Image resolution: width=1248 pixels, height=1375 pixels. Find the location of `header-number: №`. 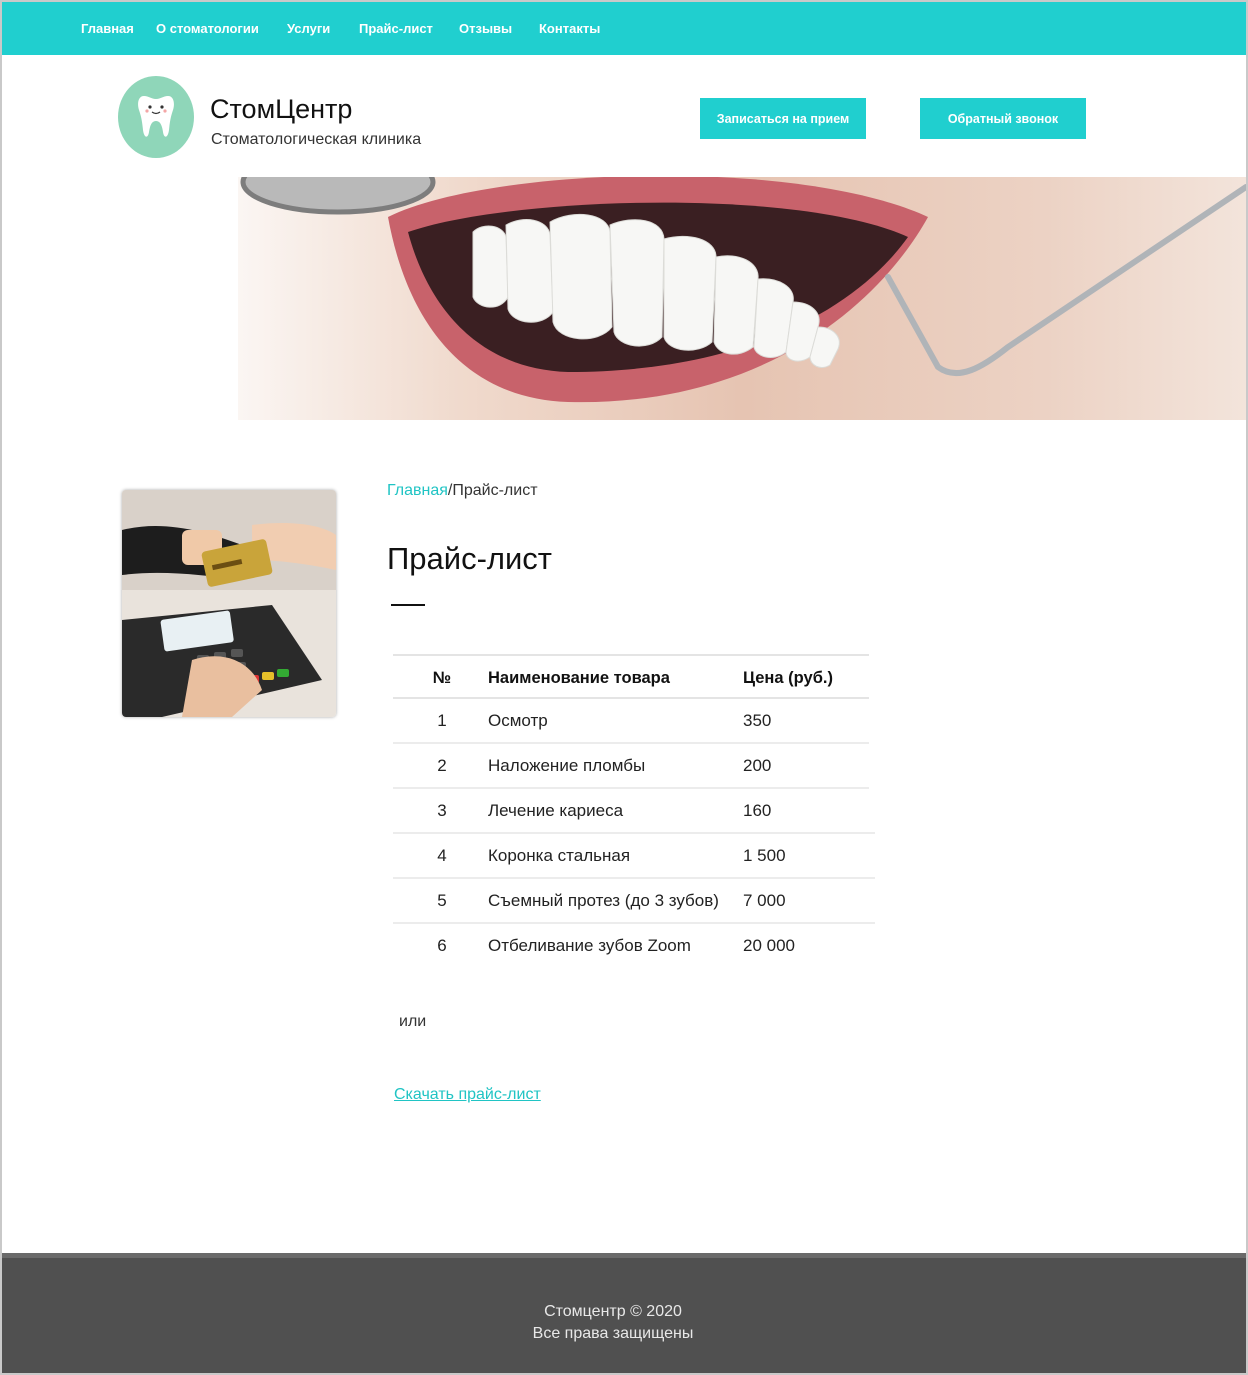

header-number: № is located at coordinates (442, 678).